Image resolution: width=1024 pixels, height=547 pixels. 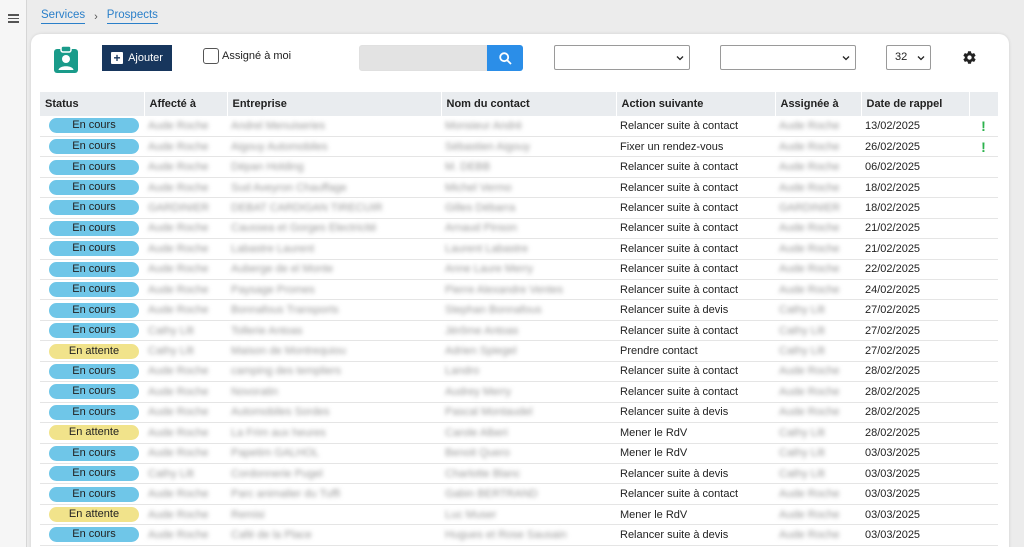 What do you see at coordinates (528, 270) in the screenshot?
I see `cell-contact: Anne Laure Merry` at bounding box center [528, 270].